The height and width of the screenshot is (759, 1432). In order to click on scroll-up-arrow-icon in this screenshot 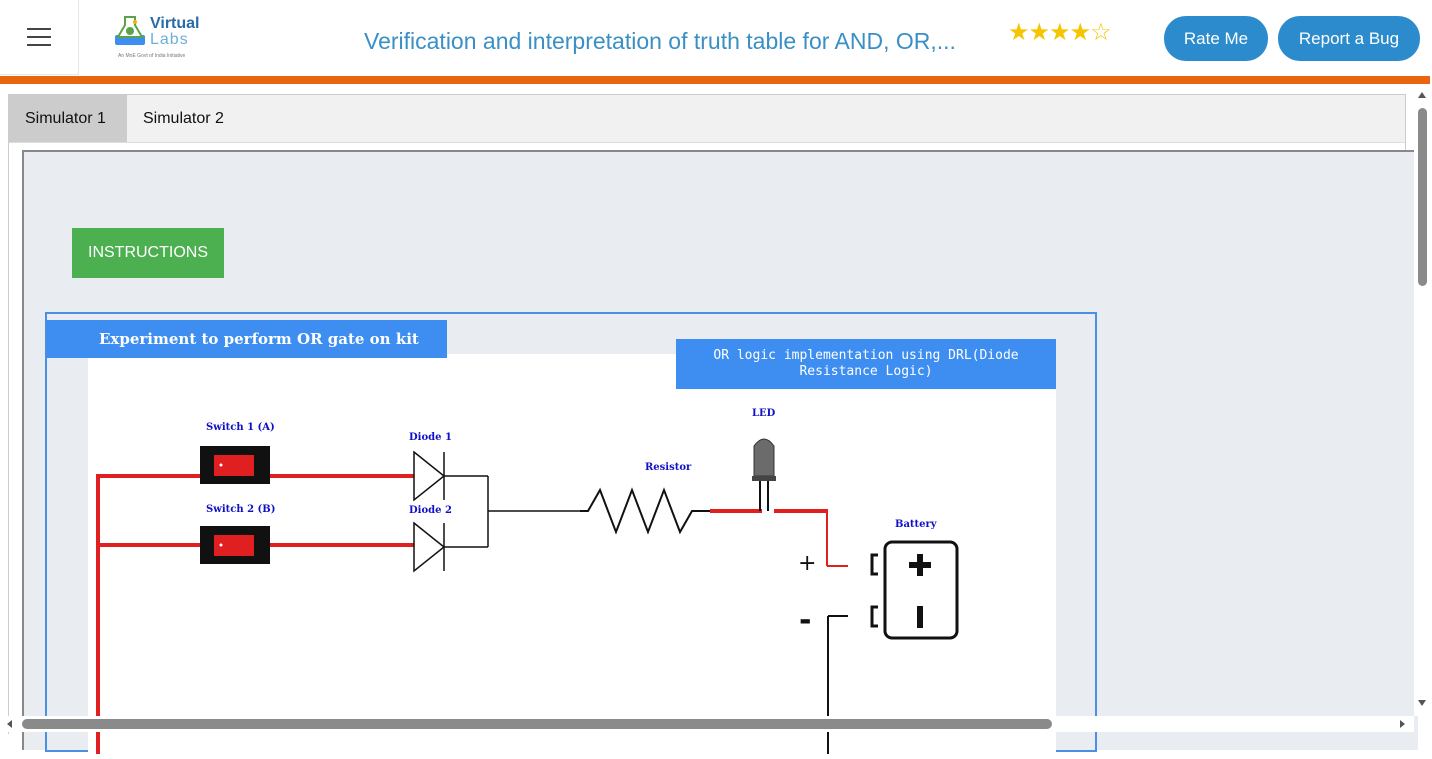, I will do `click(1422, 95)`.